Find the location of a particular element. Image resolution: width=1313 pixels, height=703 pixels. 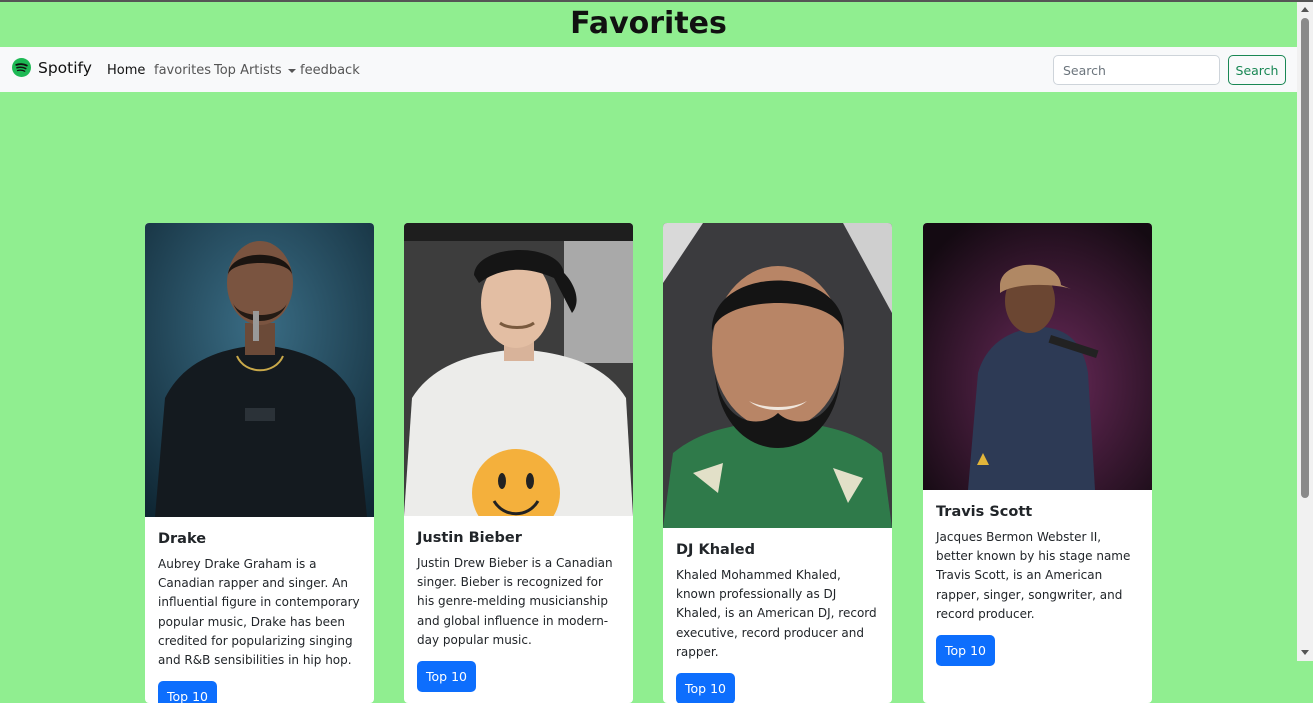

nav-link-favorites: favorites is located at coordinates (182, 70).